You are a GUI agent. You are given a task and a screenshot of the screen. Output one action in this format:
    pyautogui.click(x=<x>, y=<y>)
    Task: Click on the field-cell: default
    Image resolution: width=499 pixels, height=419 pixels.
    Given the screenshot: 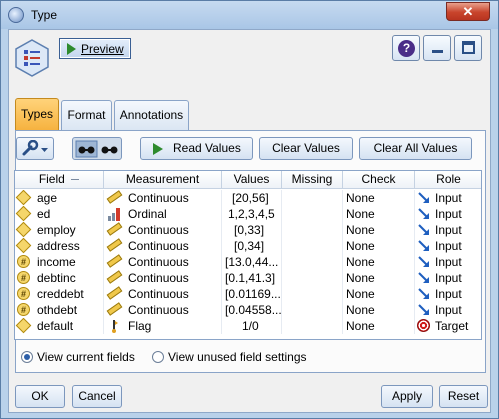 What is the action you would take?
    pyautogui.click(x=59, y=326)
    